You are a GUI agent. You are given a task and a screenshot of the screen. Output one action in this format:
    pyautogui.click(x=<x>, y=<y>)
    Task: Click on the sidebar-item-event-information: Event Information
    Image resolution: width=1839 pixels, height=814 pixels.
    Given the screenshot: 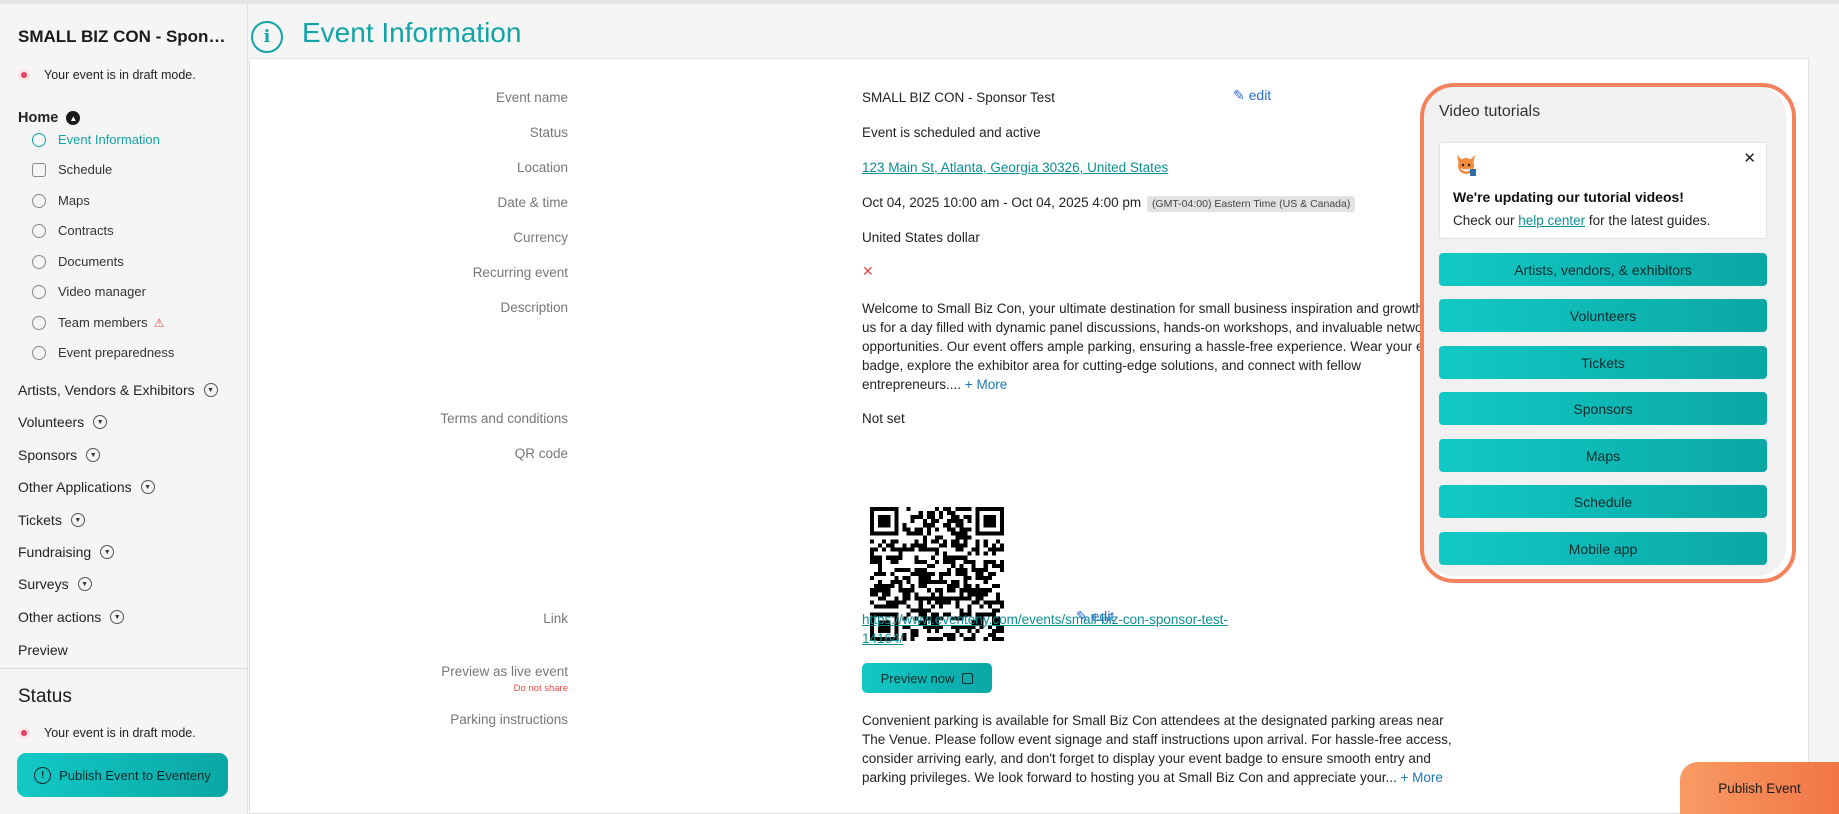 What is the action you would take?
    pyautogui.click(x=96, y=139)
    